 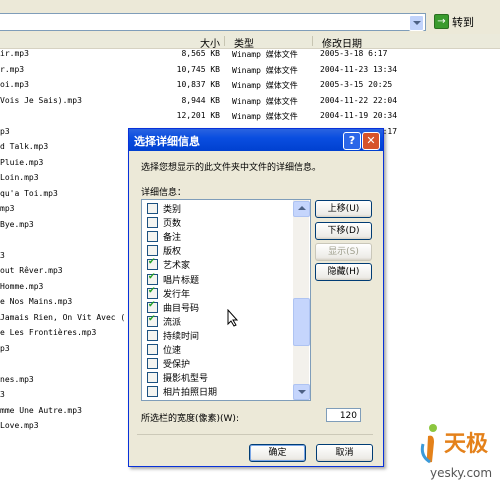 I want to click on file-name: qu'a Toi.mp3, so click(x=29, y=193).